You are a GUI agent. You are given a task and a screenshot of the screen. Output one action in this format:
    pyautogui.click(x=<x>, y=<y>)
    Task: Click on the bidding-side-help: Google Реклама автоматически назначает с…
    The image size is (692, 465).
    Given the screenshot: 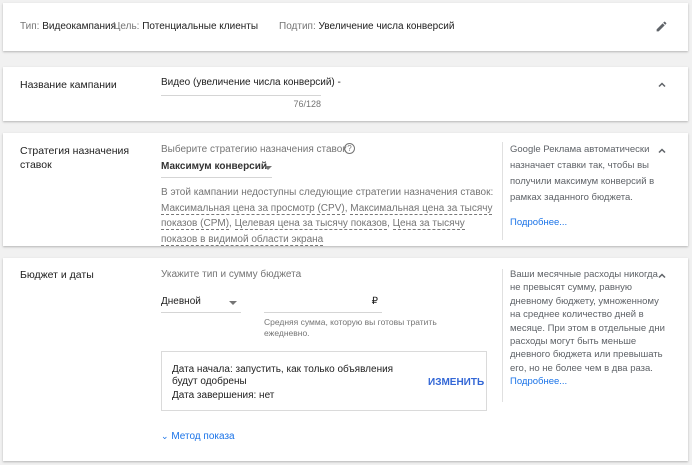 What is the action you would take?
    pyautogui.click(x=590, y=186)
    